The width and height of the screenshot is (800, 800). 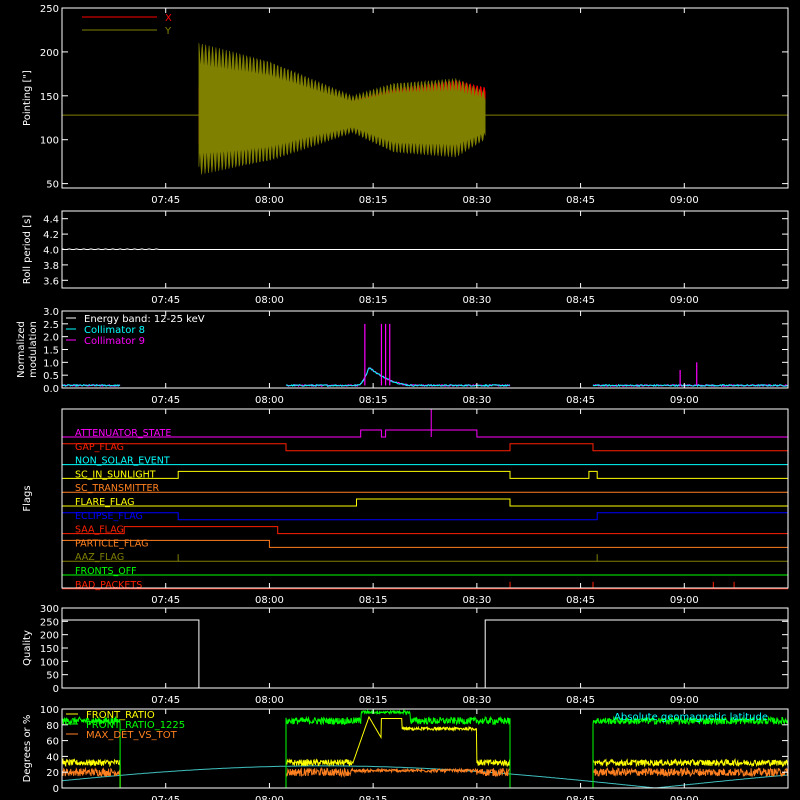 I want to click on modulation-xtick-label-0: 07:45, so click(x=165, y=400).